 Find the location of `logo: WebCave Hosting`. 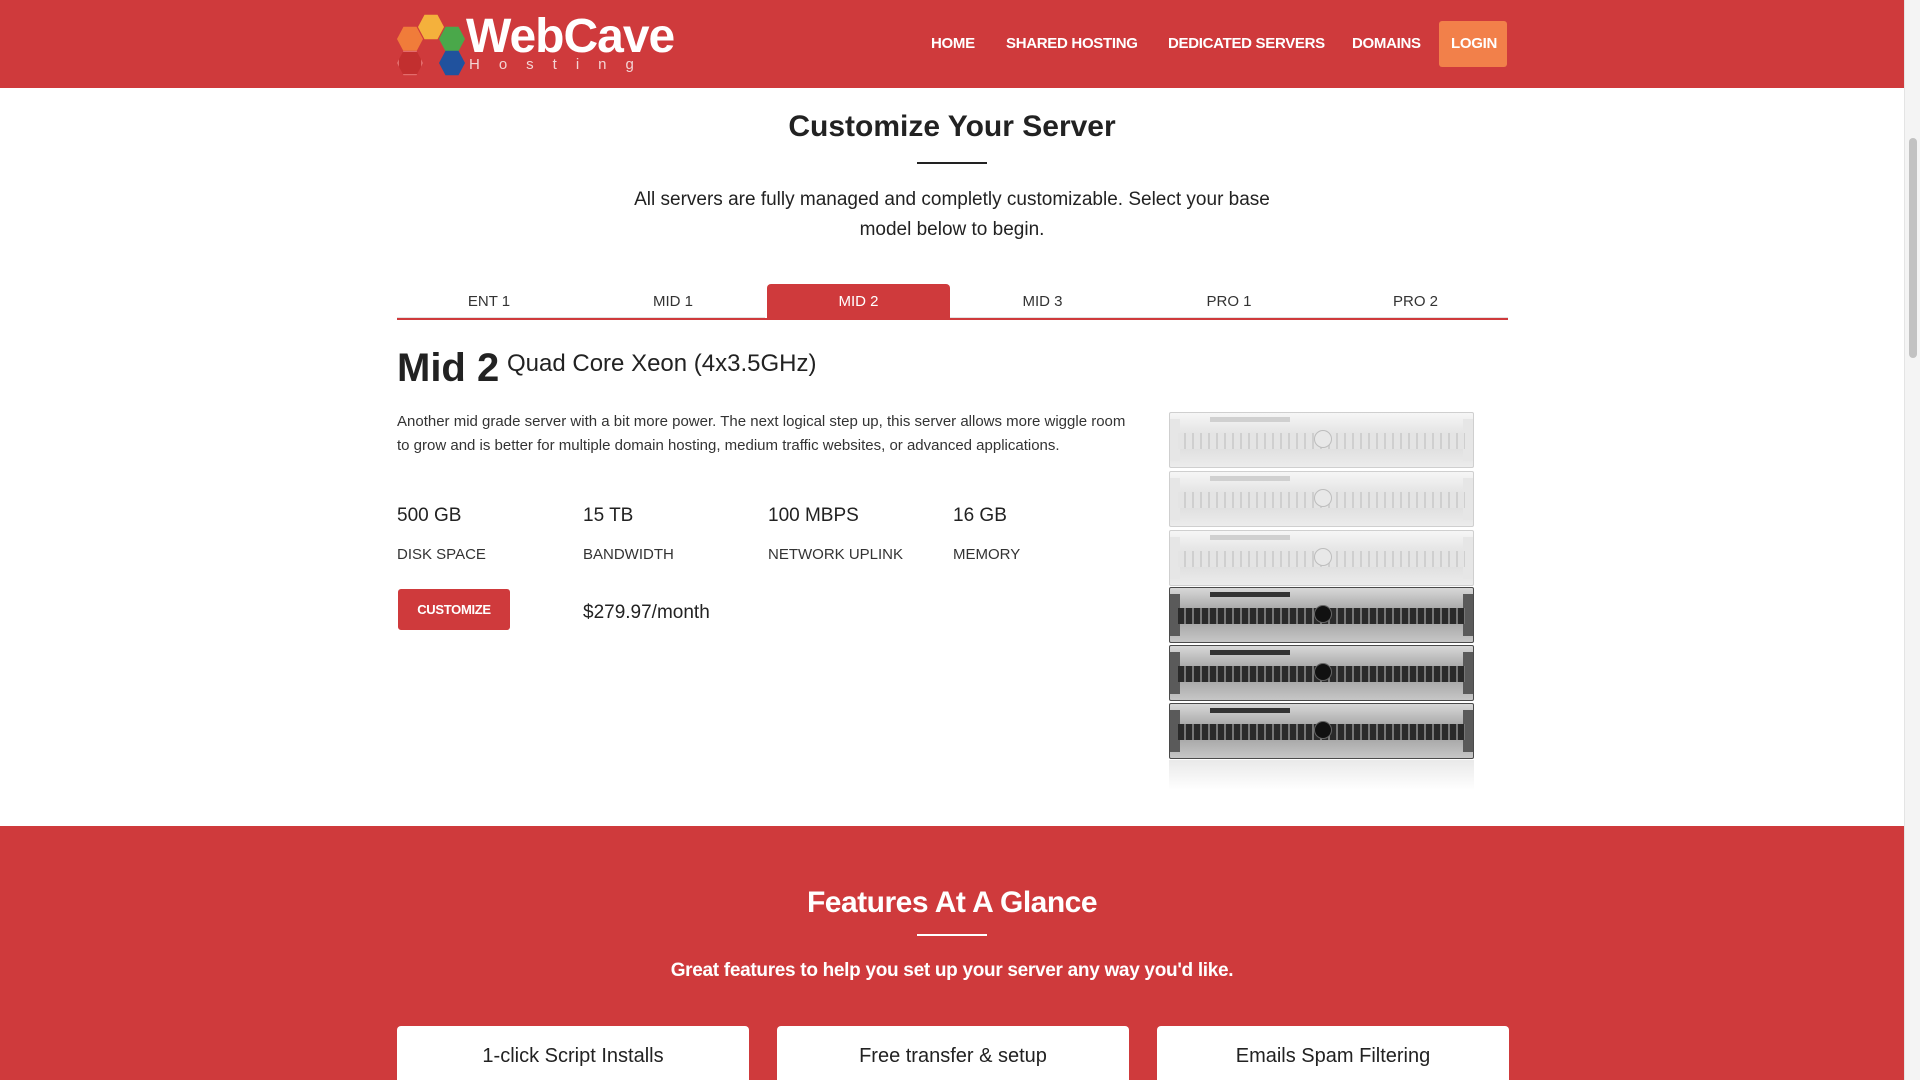

logo: WebCave Hosting is located at coordinates (536, 43).